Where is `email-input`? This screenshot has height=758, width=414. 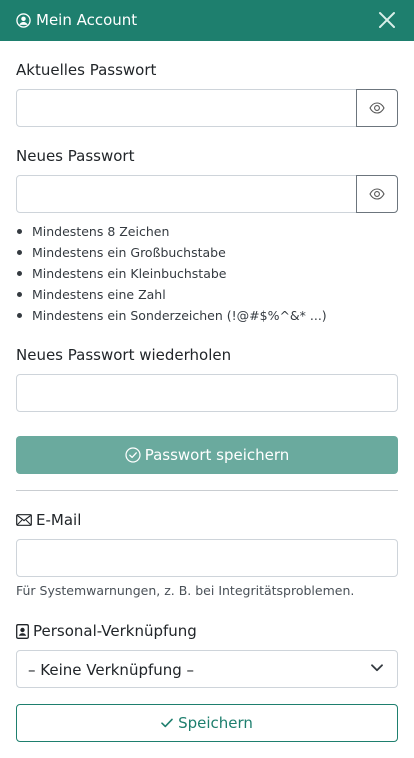
email-input is located at coordinates (207, 558).